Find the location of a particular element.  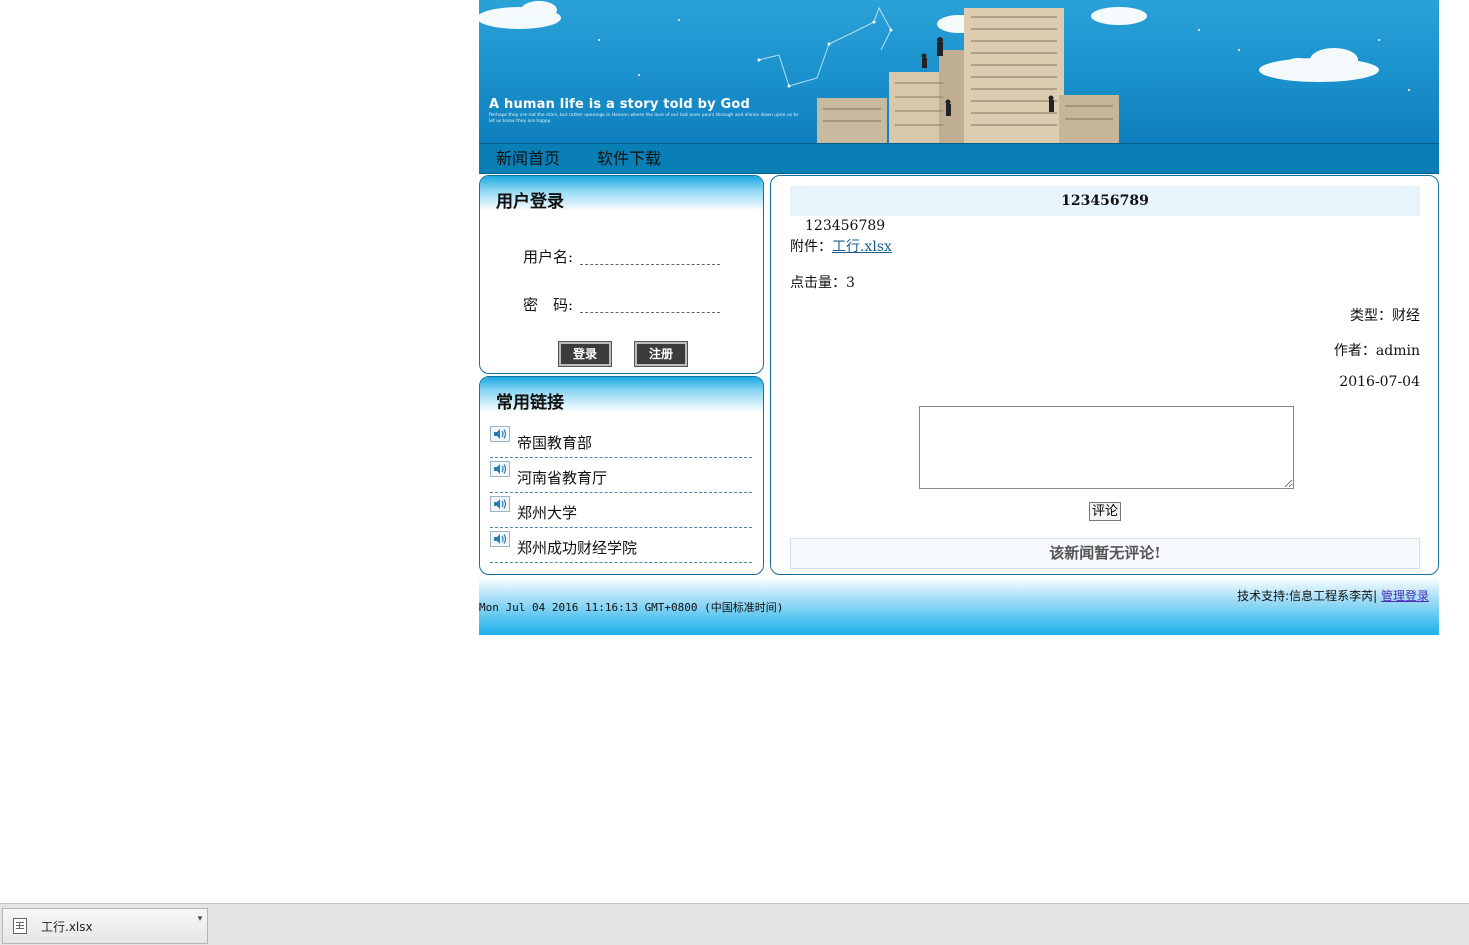

nav-bar: 新闻首页 软件下载 is located at coordinates (959, 158).